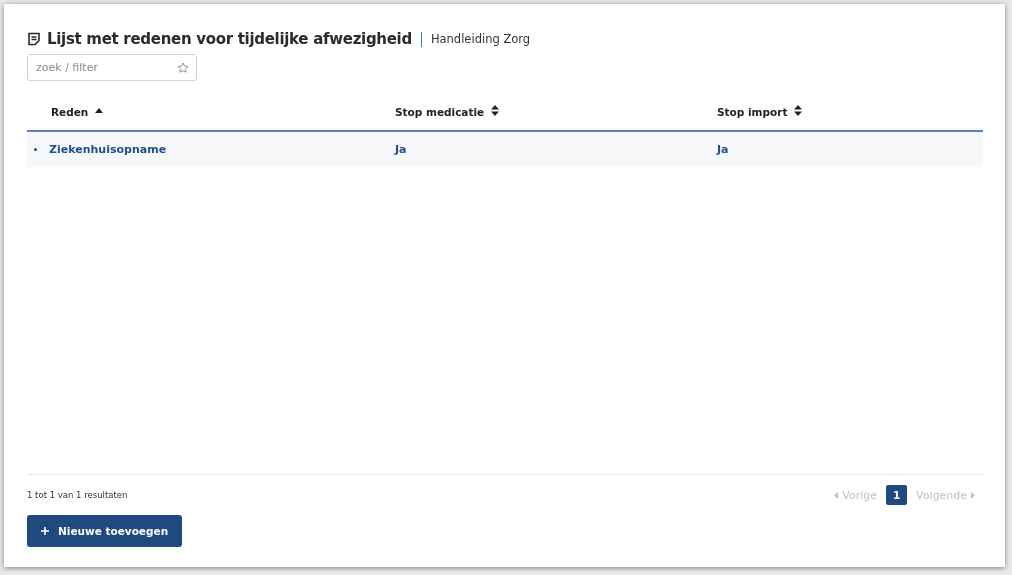 The width and height of the screenshot is (1012, 575). I want to click on caret-left-icon, so click(836, 495).